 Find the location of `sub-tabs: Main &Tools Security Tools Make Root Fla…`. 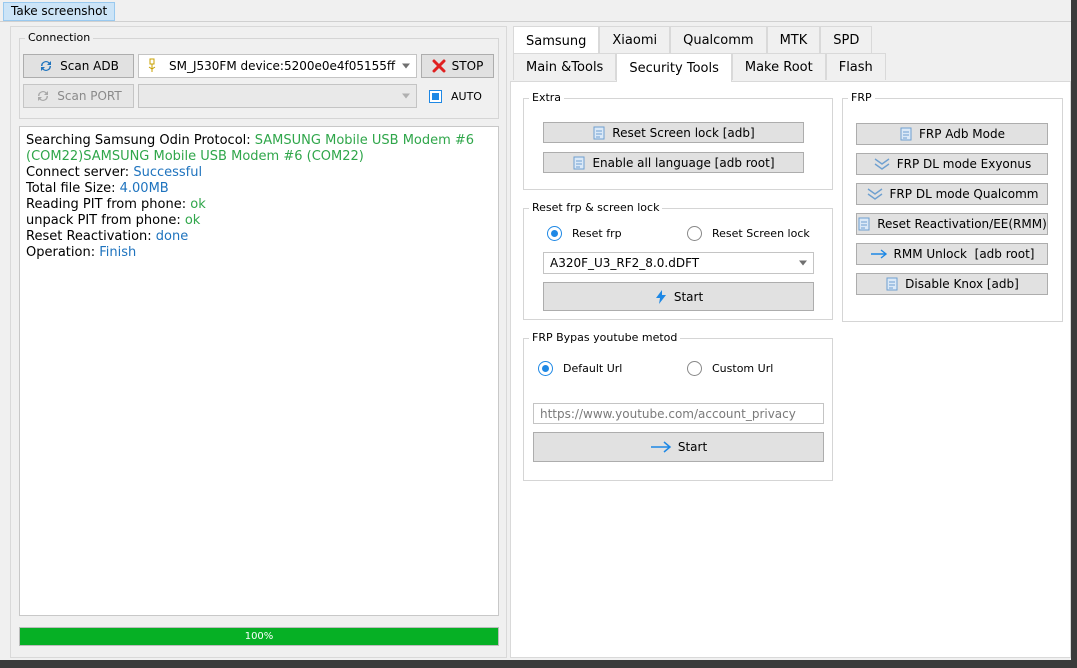

sub-tabs: Main &Tools Security Tools Make Root Fla… is located at coordinates (699, 67).